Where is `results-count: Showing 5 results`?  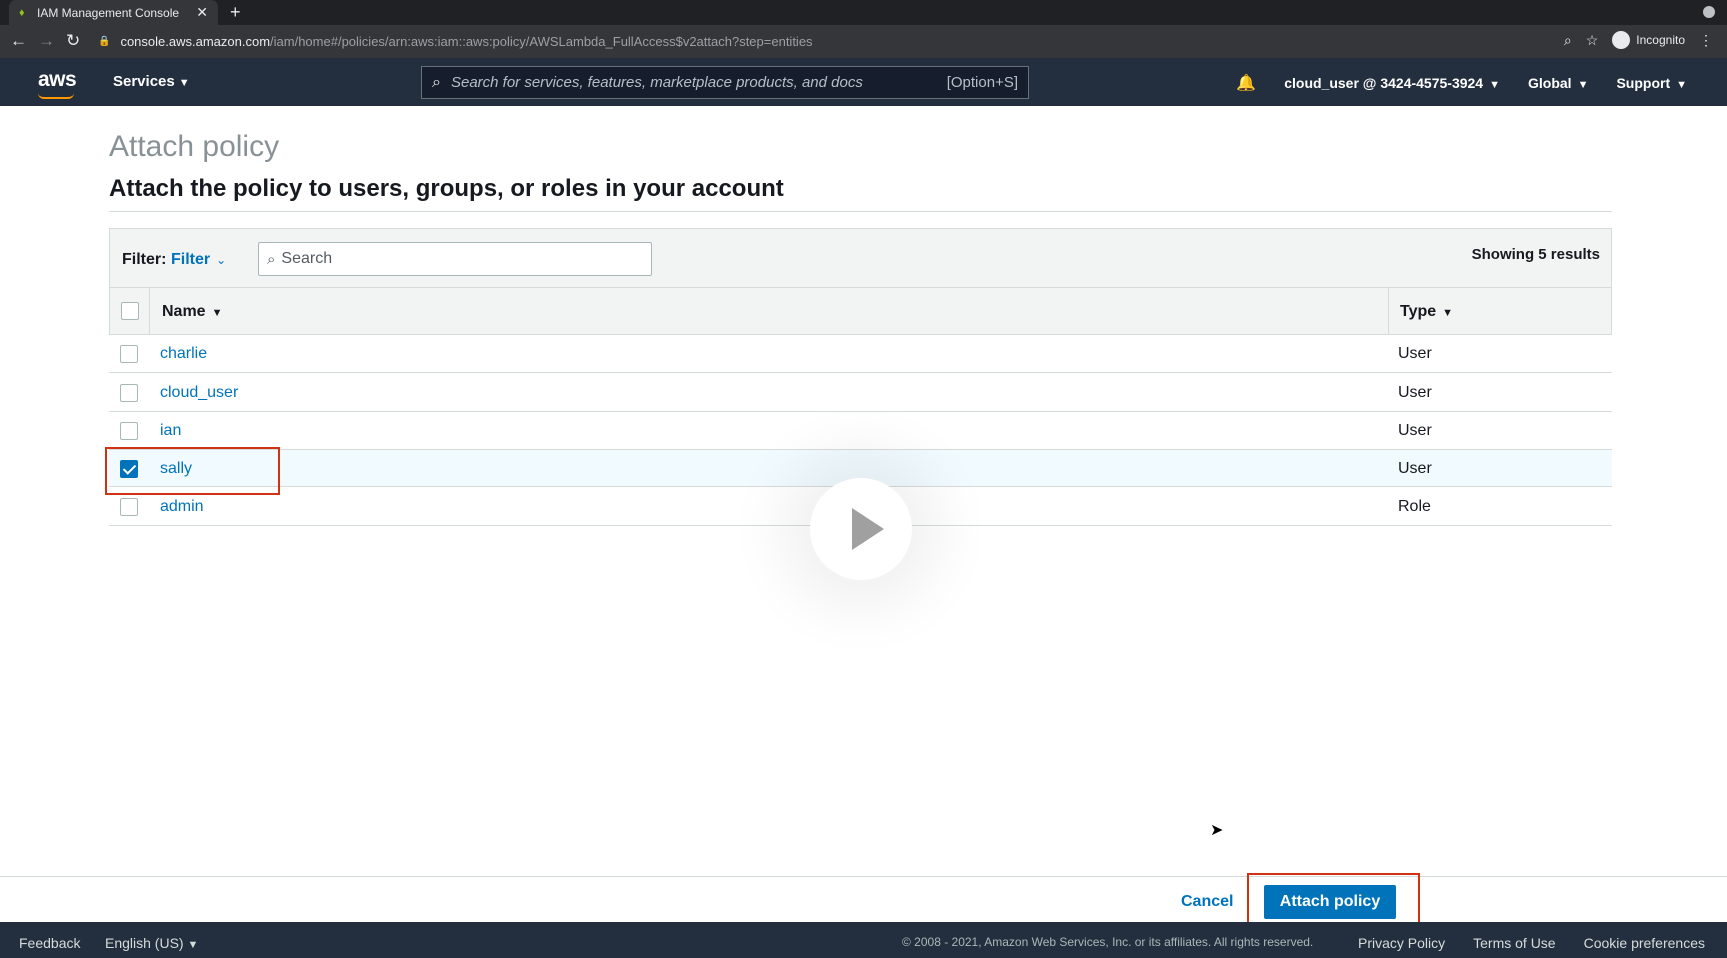 results-count: Showing 5 results is located at coordinates (1535, 254).